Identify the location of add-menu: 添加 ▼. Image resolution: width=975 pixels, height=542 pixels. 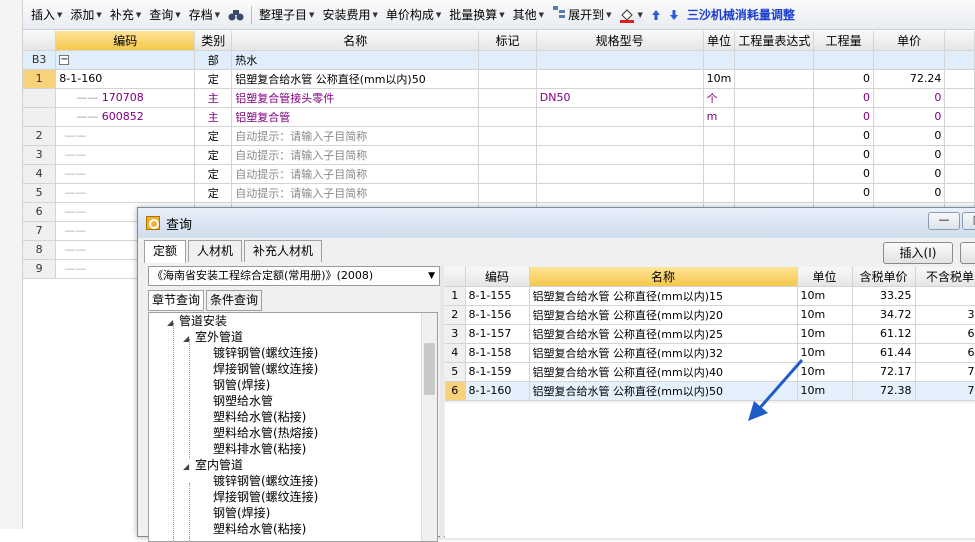
(85, 15).